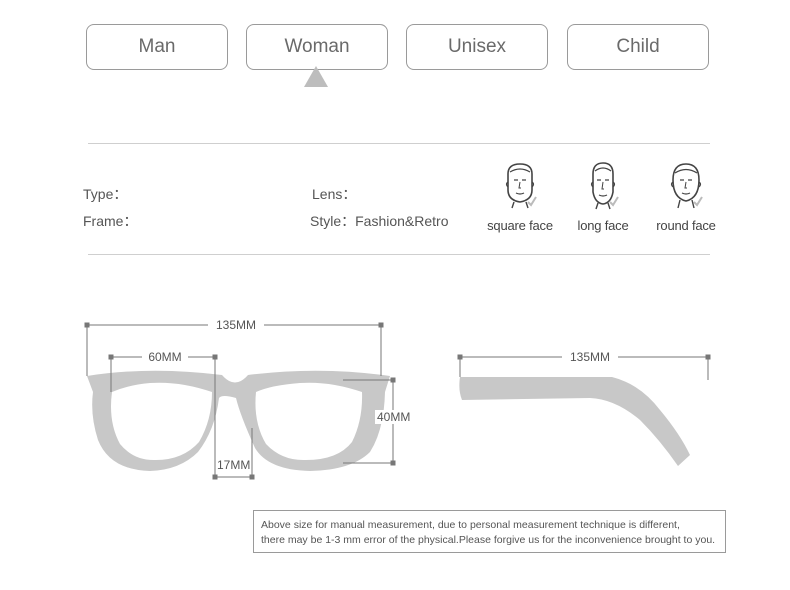 The image size is (790, 590). Describe the element at coordinates (590, 357) in the screenshot. I see `temple-length-label: 135MM` at that location.